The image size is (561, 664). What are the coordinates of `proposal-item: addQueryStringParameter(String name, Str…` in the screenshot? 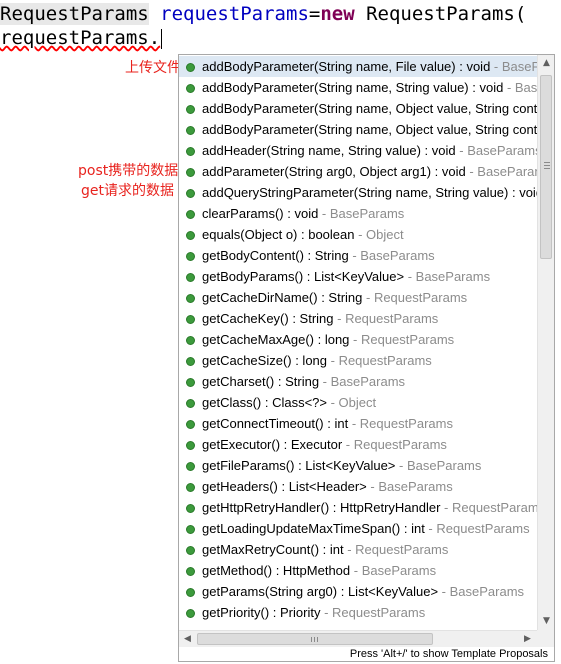 It's located at (358, 192).